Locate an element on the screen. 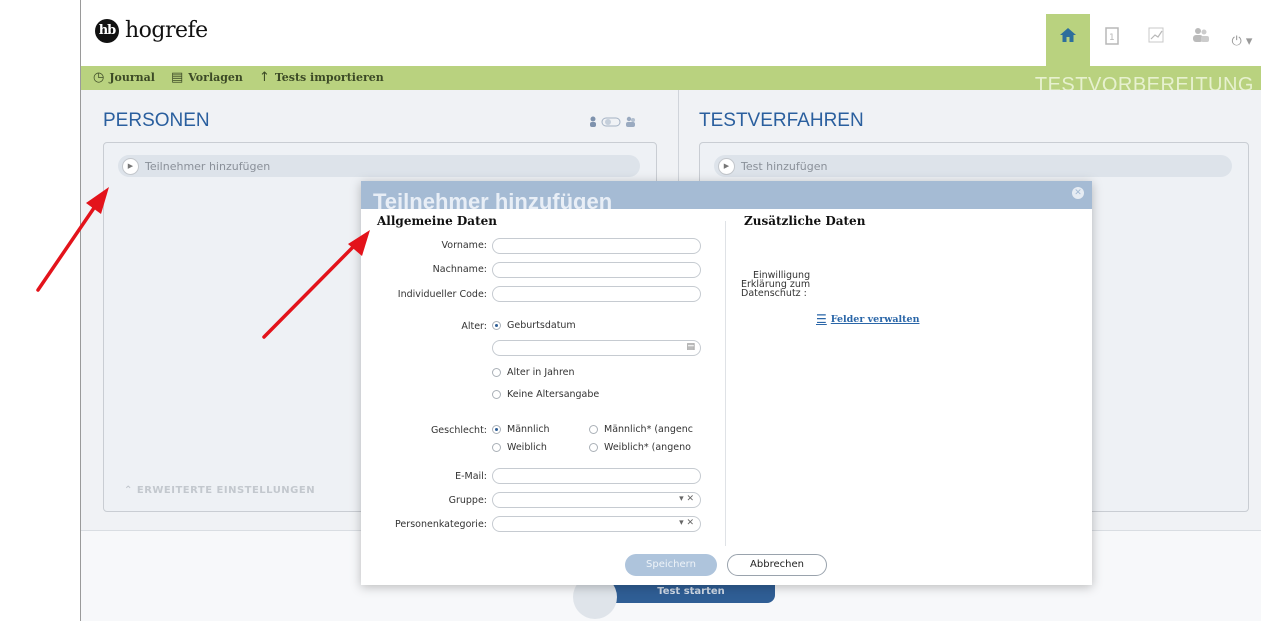 This screenshot has width=1261, height=621. annotation-arrows is located at coordinates (203, 263).